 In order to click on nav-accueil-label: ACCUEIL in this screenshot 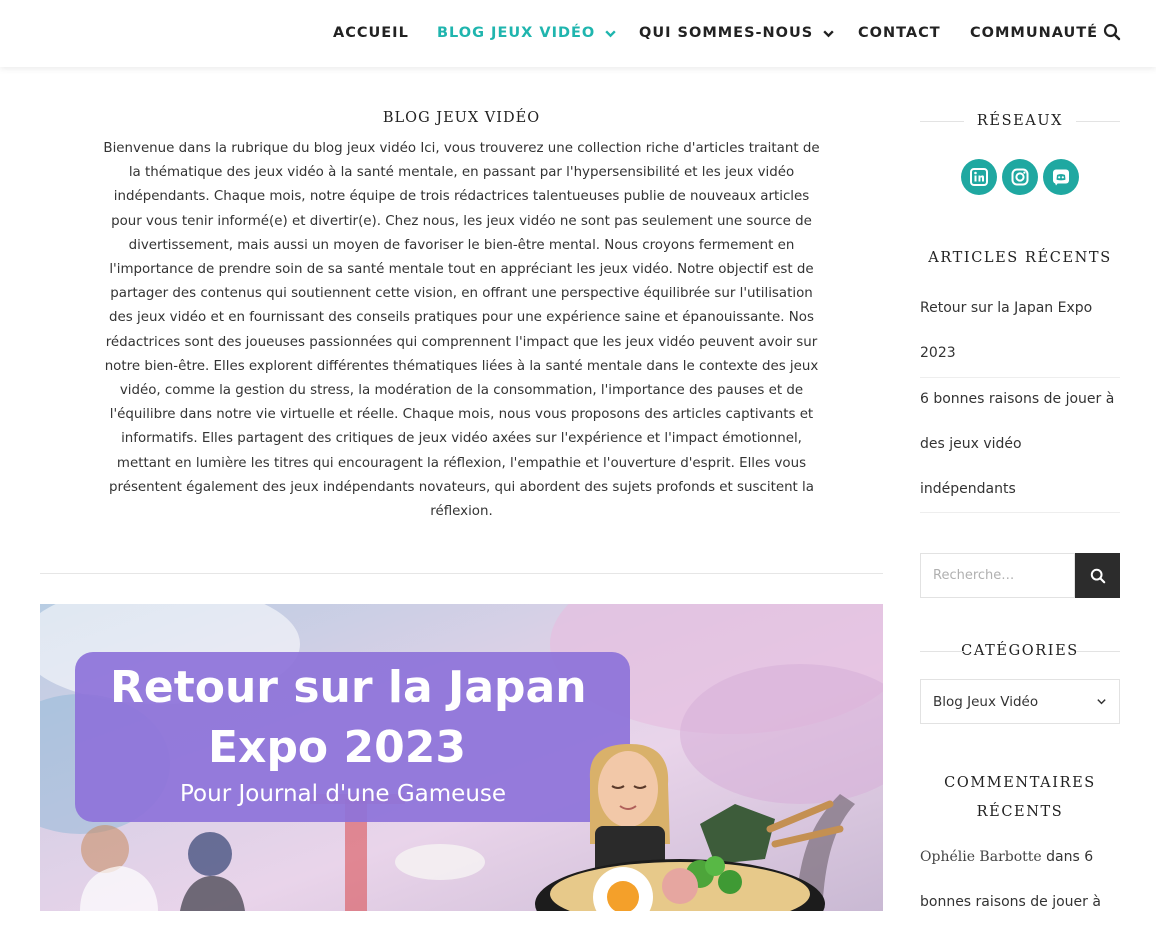, I will do `click(371, 33)`.